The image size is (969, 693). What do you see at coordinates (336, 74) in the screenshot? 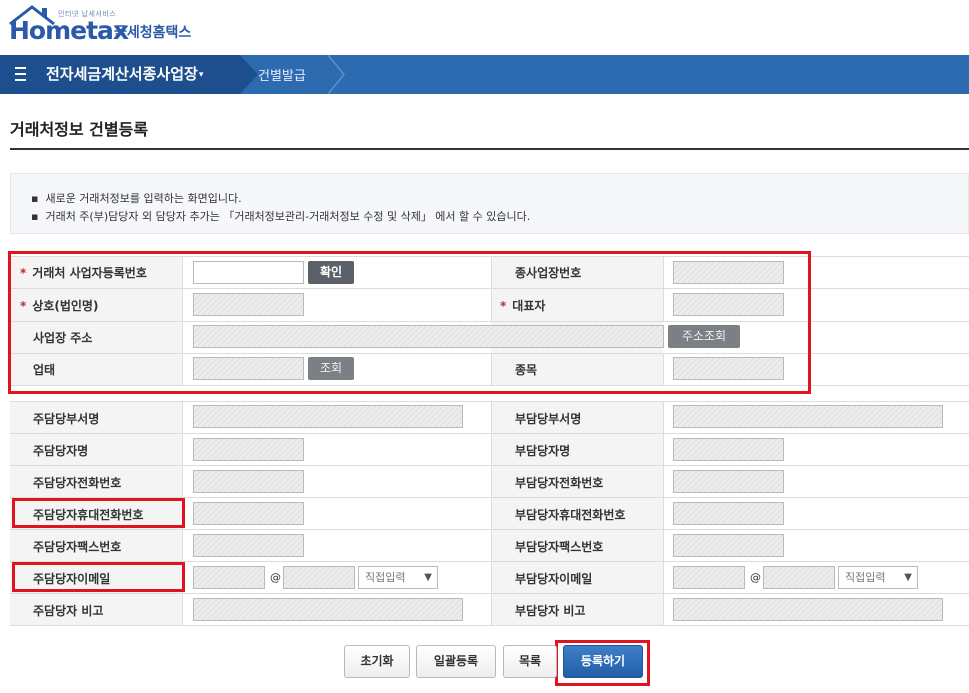
I see `breadcrumb-end-icon` at bounding box center [336, 74].